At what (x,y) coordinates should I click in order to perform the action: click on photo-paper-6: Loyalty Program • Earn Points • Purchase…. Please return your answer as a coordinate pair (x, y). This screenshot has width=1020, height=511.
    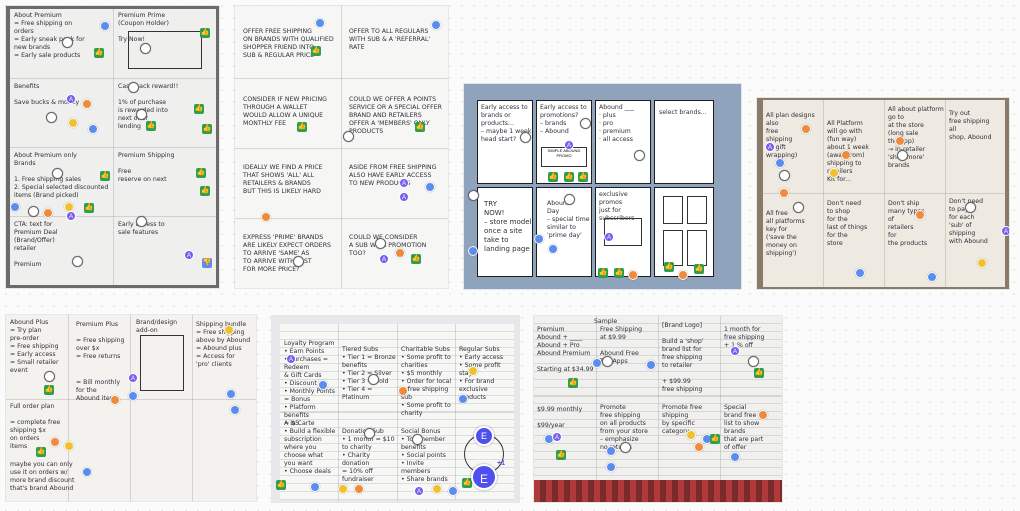
    Looking at the image, I should click on (395, 409).